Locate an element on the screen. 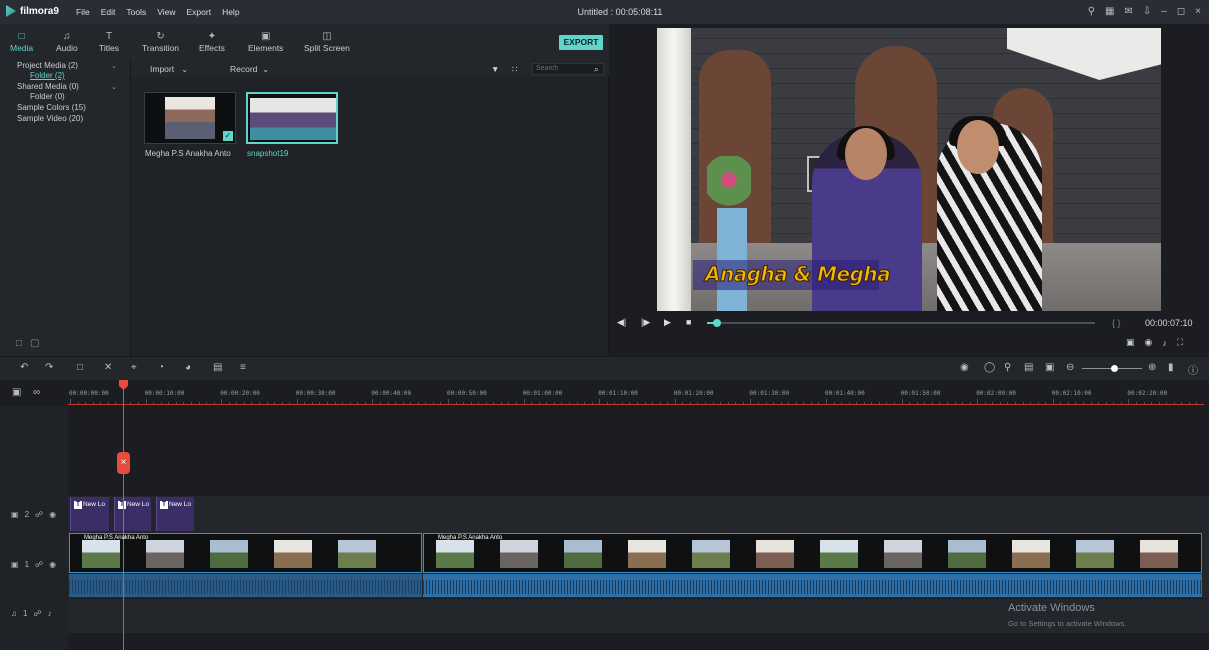  menu-view: View is located at coordinates (166, 12).